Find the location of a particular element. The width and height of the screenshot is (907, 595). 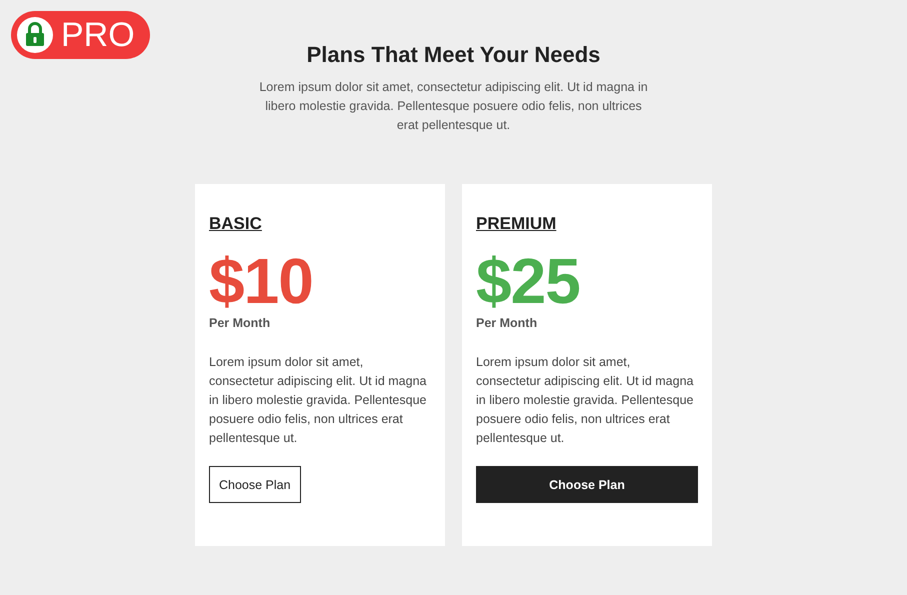

plan-name: BASIC is located at coordinates (235, 224).